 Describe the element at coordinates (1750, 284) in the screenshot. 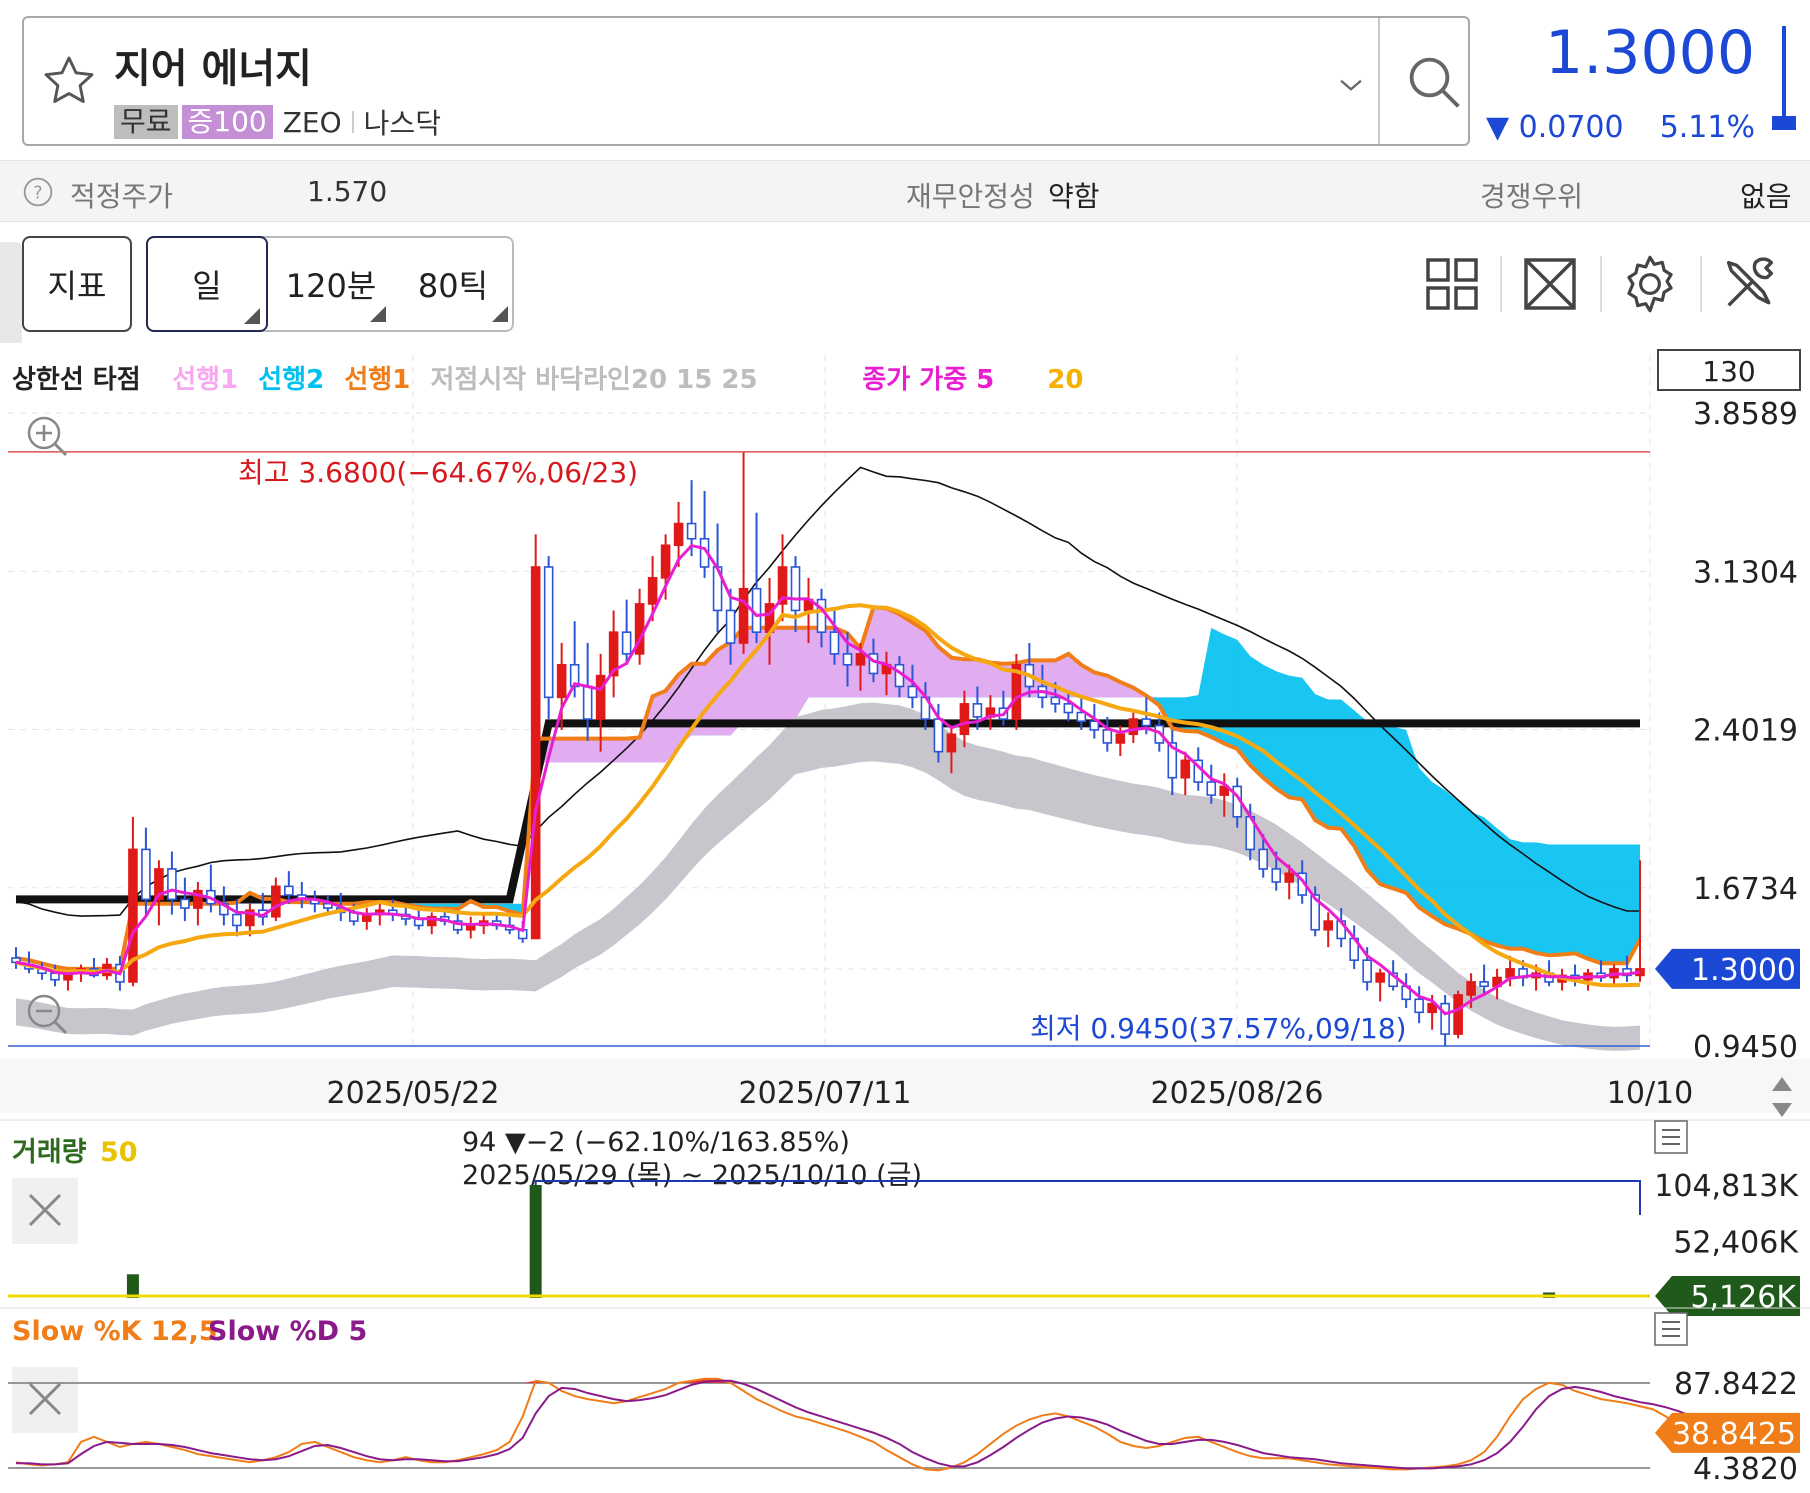

I see `tools-icon` at that location.